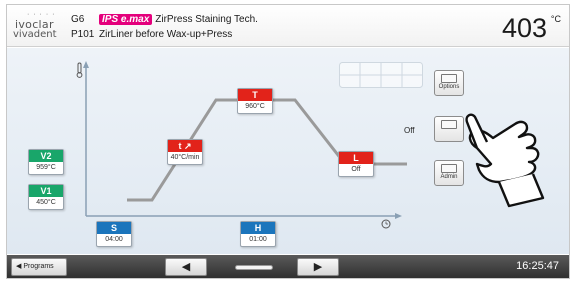 The image size is (576, 283). Describe the element at coordinates (449, 87) in the screenshot. I see `options-label: Options` at that location.